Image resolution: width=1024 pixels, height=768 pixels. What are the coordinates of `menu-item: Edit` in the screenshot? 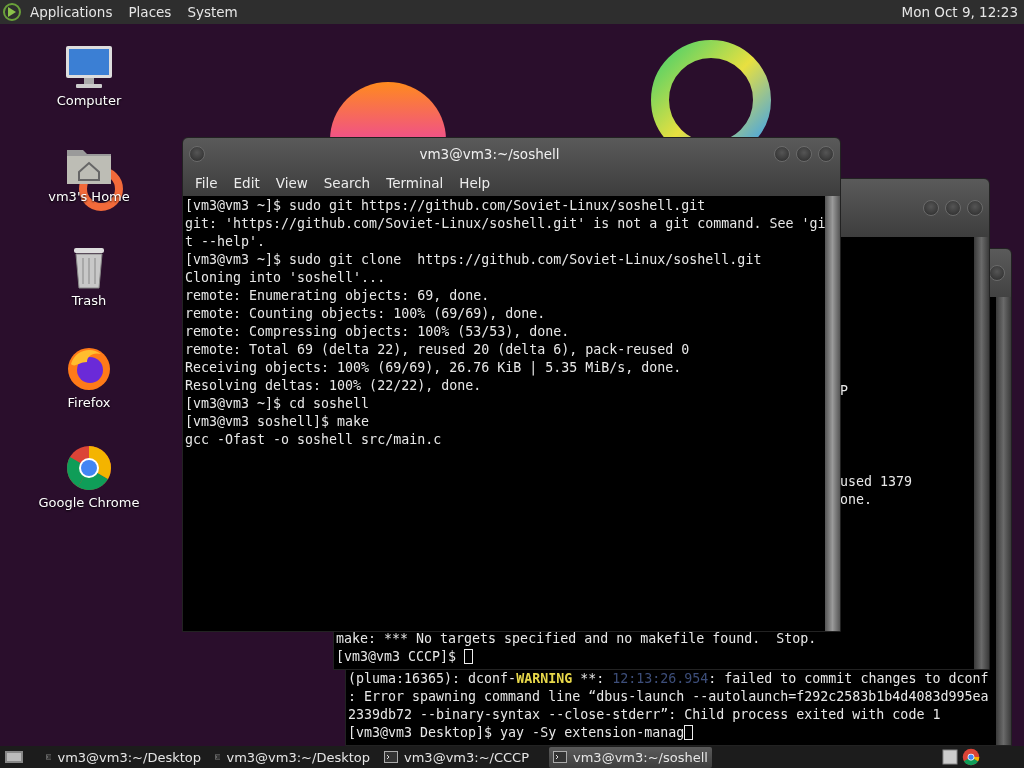 It's located at (246, 182).